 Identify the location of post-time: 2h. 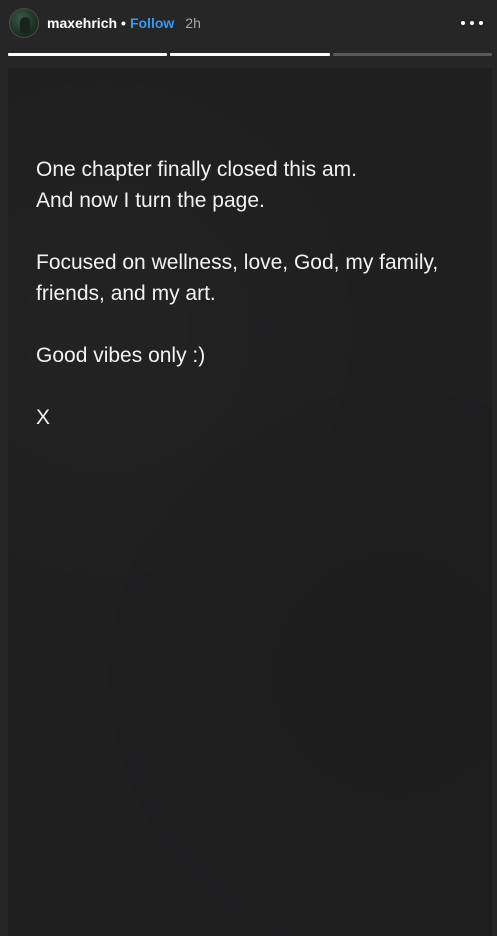
(193, 23).